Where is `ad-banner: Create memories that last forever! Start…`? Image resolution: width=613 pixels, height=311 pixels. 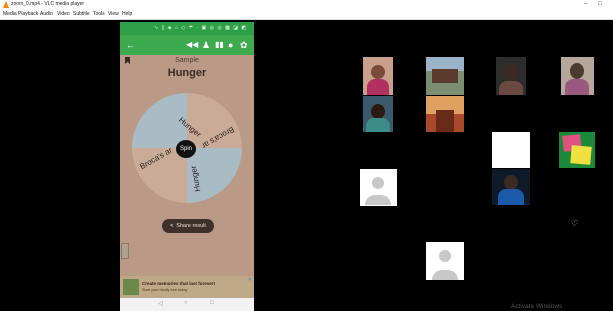
ad-banner: Create memories that last forever! Start… is located at coordinates (187, 287).